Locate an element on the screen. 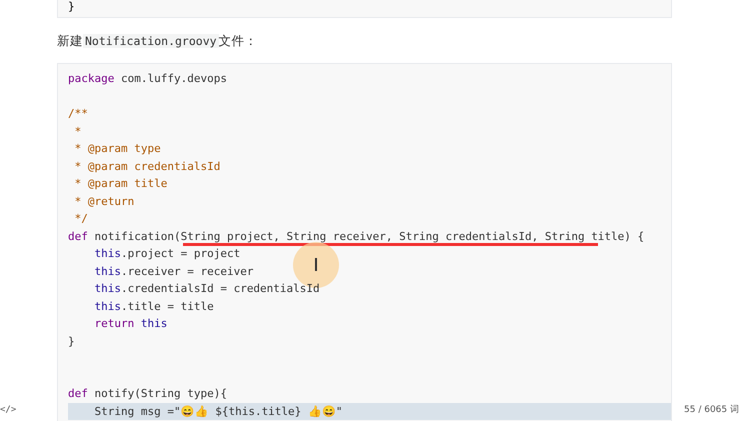  code-line: * @param type is located at coordinates (117, 148).